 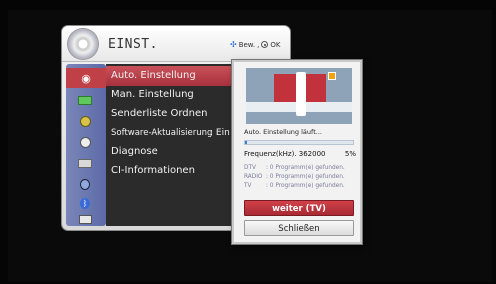 What do you see at coordinates (275, 44) in the screenshot?
I see `hint-ok: OK` at bounding box center [275, 44].